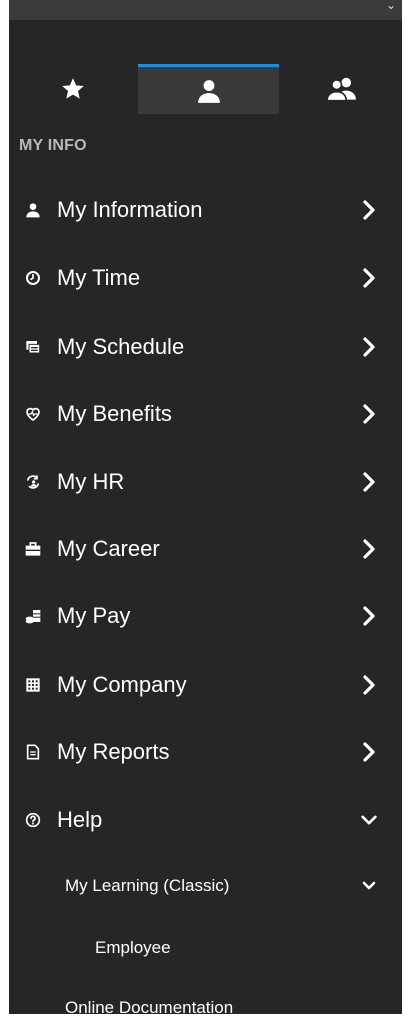  What do you see at coordinates (33, 414) in the screenshot?
I see `heart-pulse-icon` at bounding box center [33, 414].